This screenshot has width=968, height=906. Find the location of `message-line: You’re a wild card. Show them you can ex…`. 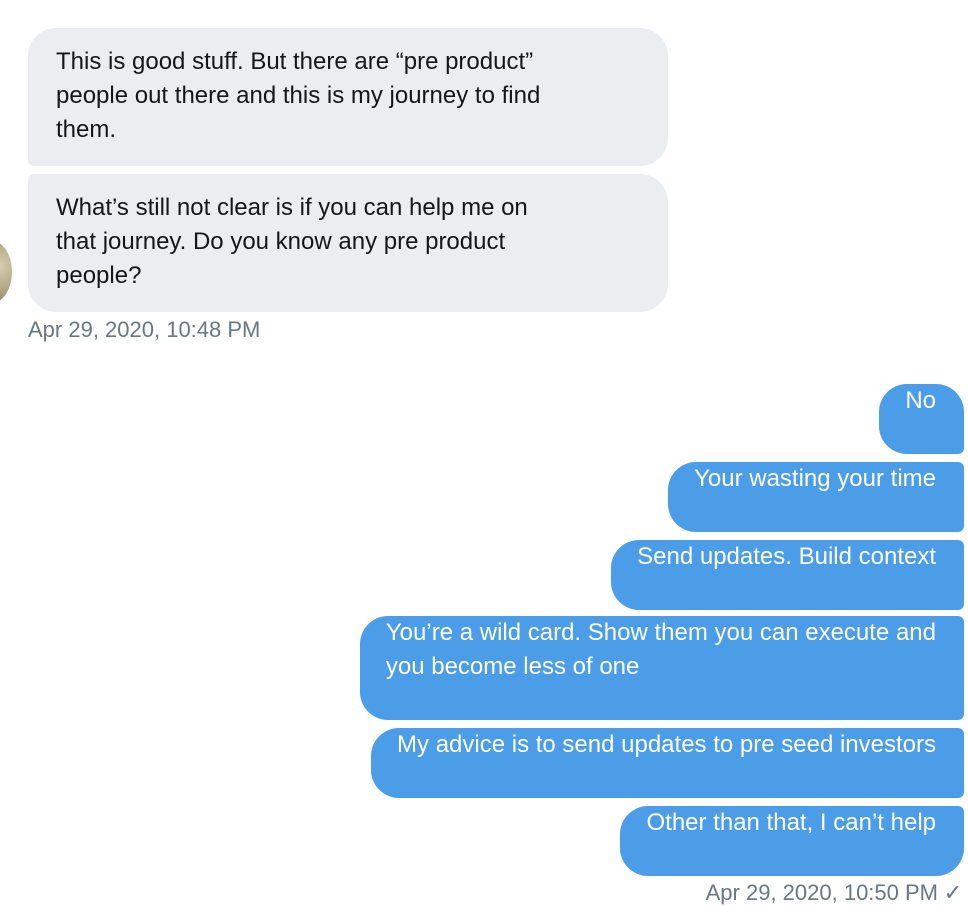

message-line: You’re a wild card. Show them you can ex… is located at coordinates (660, 632).